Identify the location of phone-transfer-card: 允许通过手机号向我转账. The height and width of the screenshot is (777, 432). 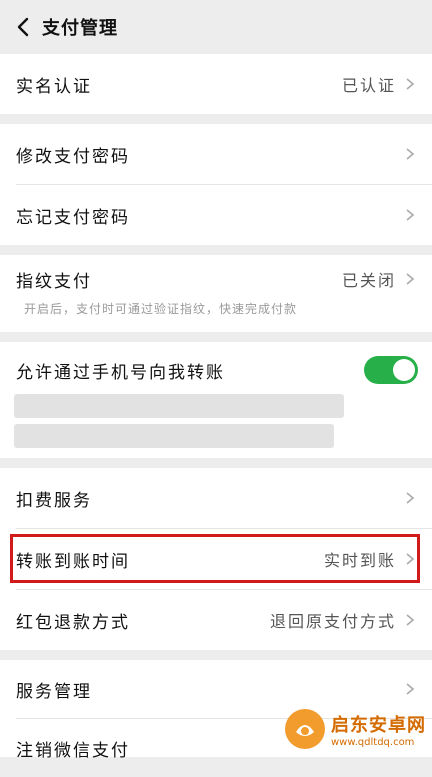
(216, 400).